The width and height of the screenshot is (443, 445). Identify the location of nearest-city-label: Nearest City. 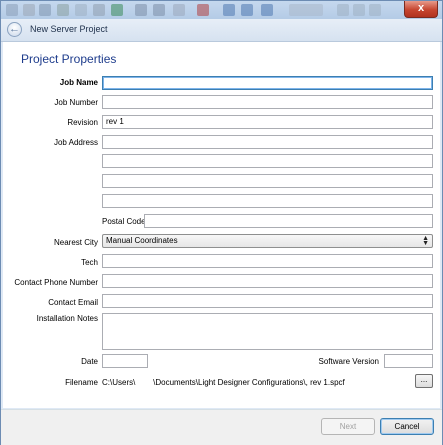
(75, 242).